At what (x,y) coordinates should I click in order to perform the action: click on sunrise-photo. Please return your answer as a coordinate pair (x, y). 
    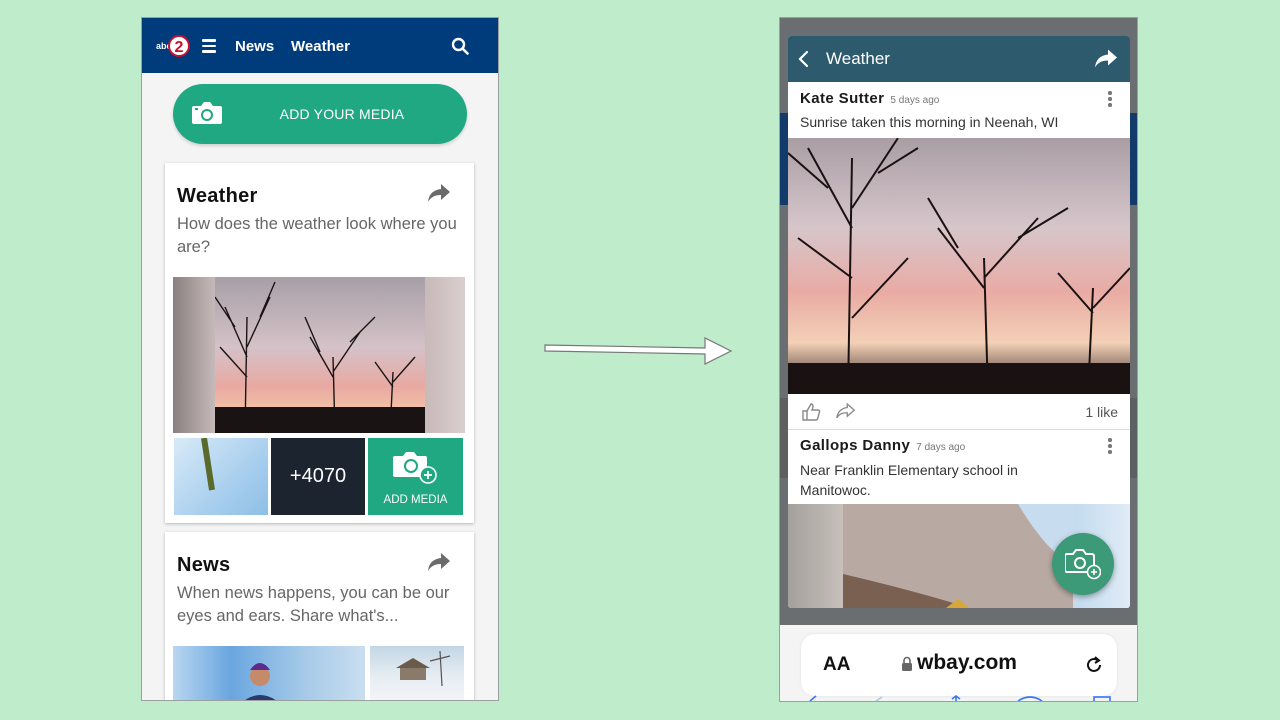
    Looking at the image, I should click on (959, 266).